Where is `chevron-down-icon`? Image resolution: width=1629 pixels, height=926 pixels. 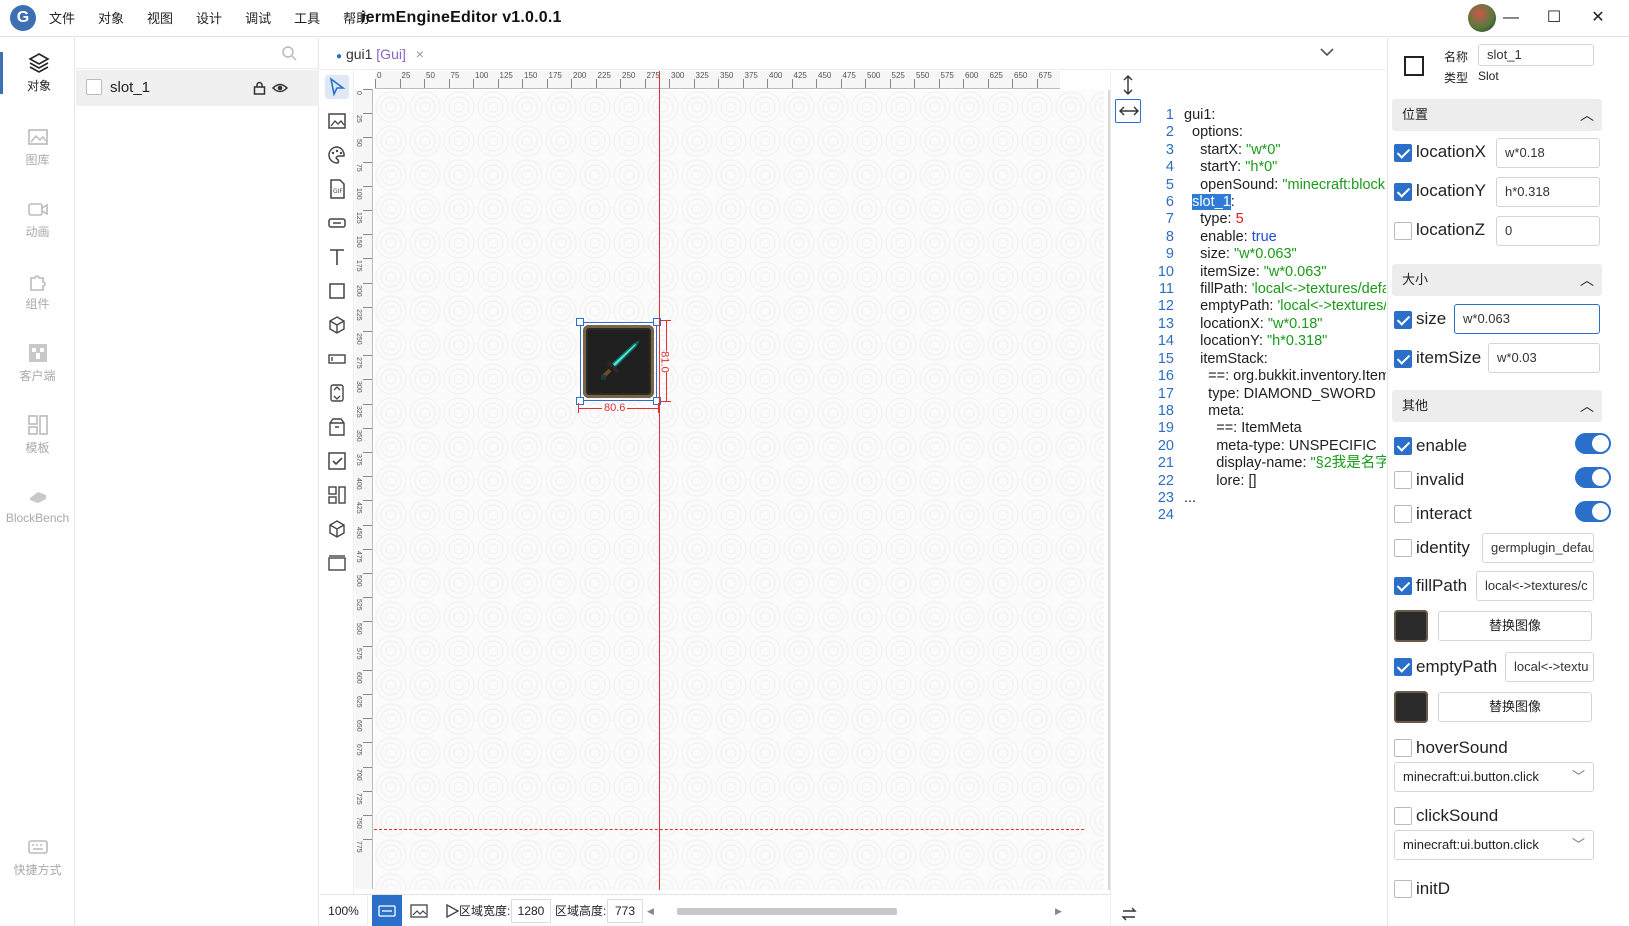 chevron-down-icon is located at coordinates (1327, 52).